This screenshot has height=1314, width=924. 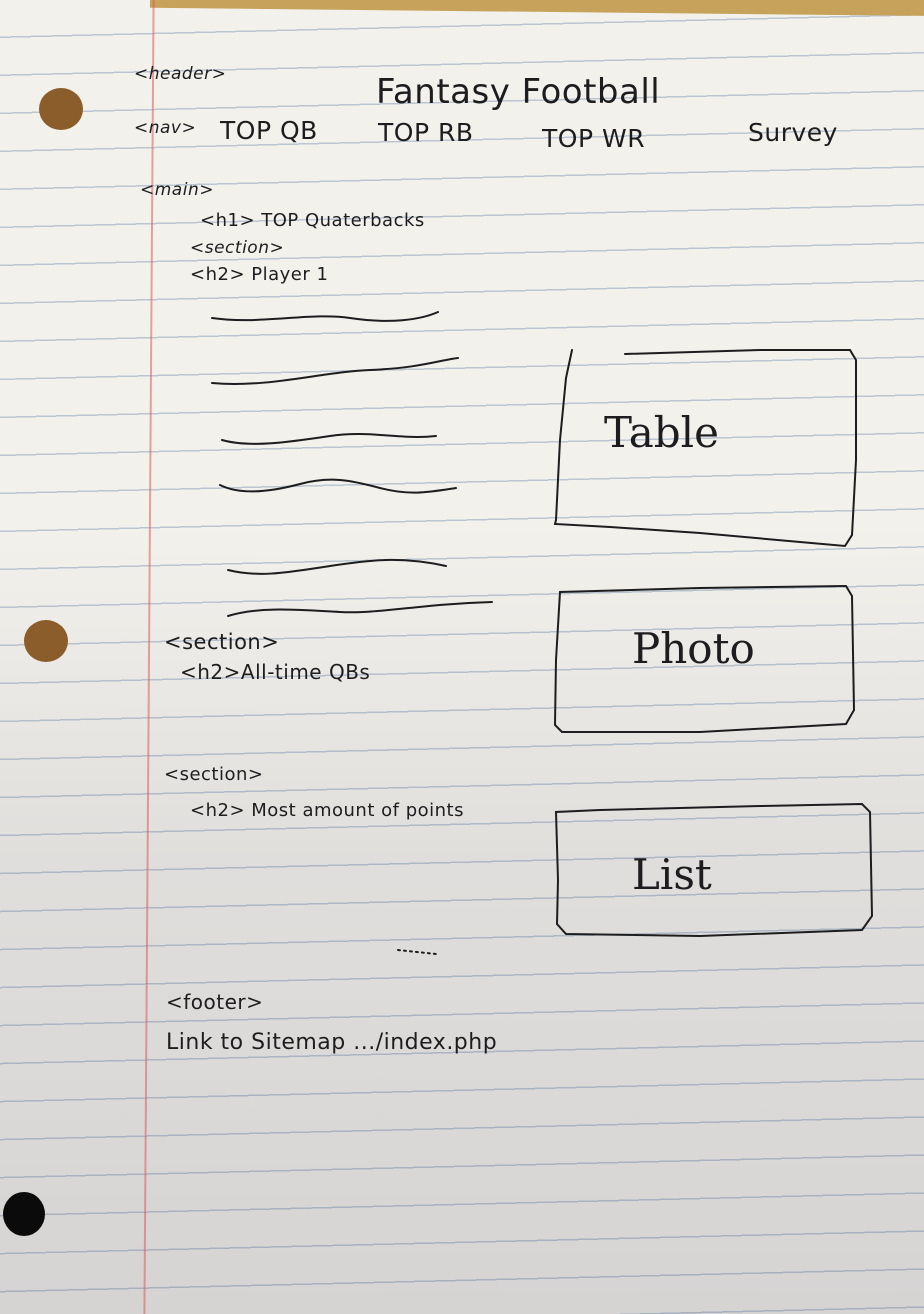 I want to click on section-heading: <h2> Player 1, so click(x=259, y=274).